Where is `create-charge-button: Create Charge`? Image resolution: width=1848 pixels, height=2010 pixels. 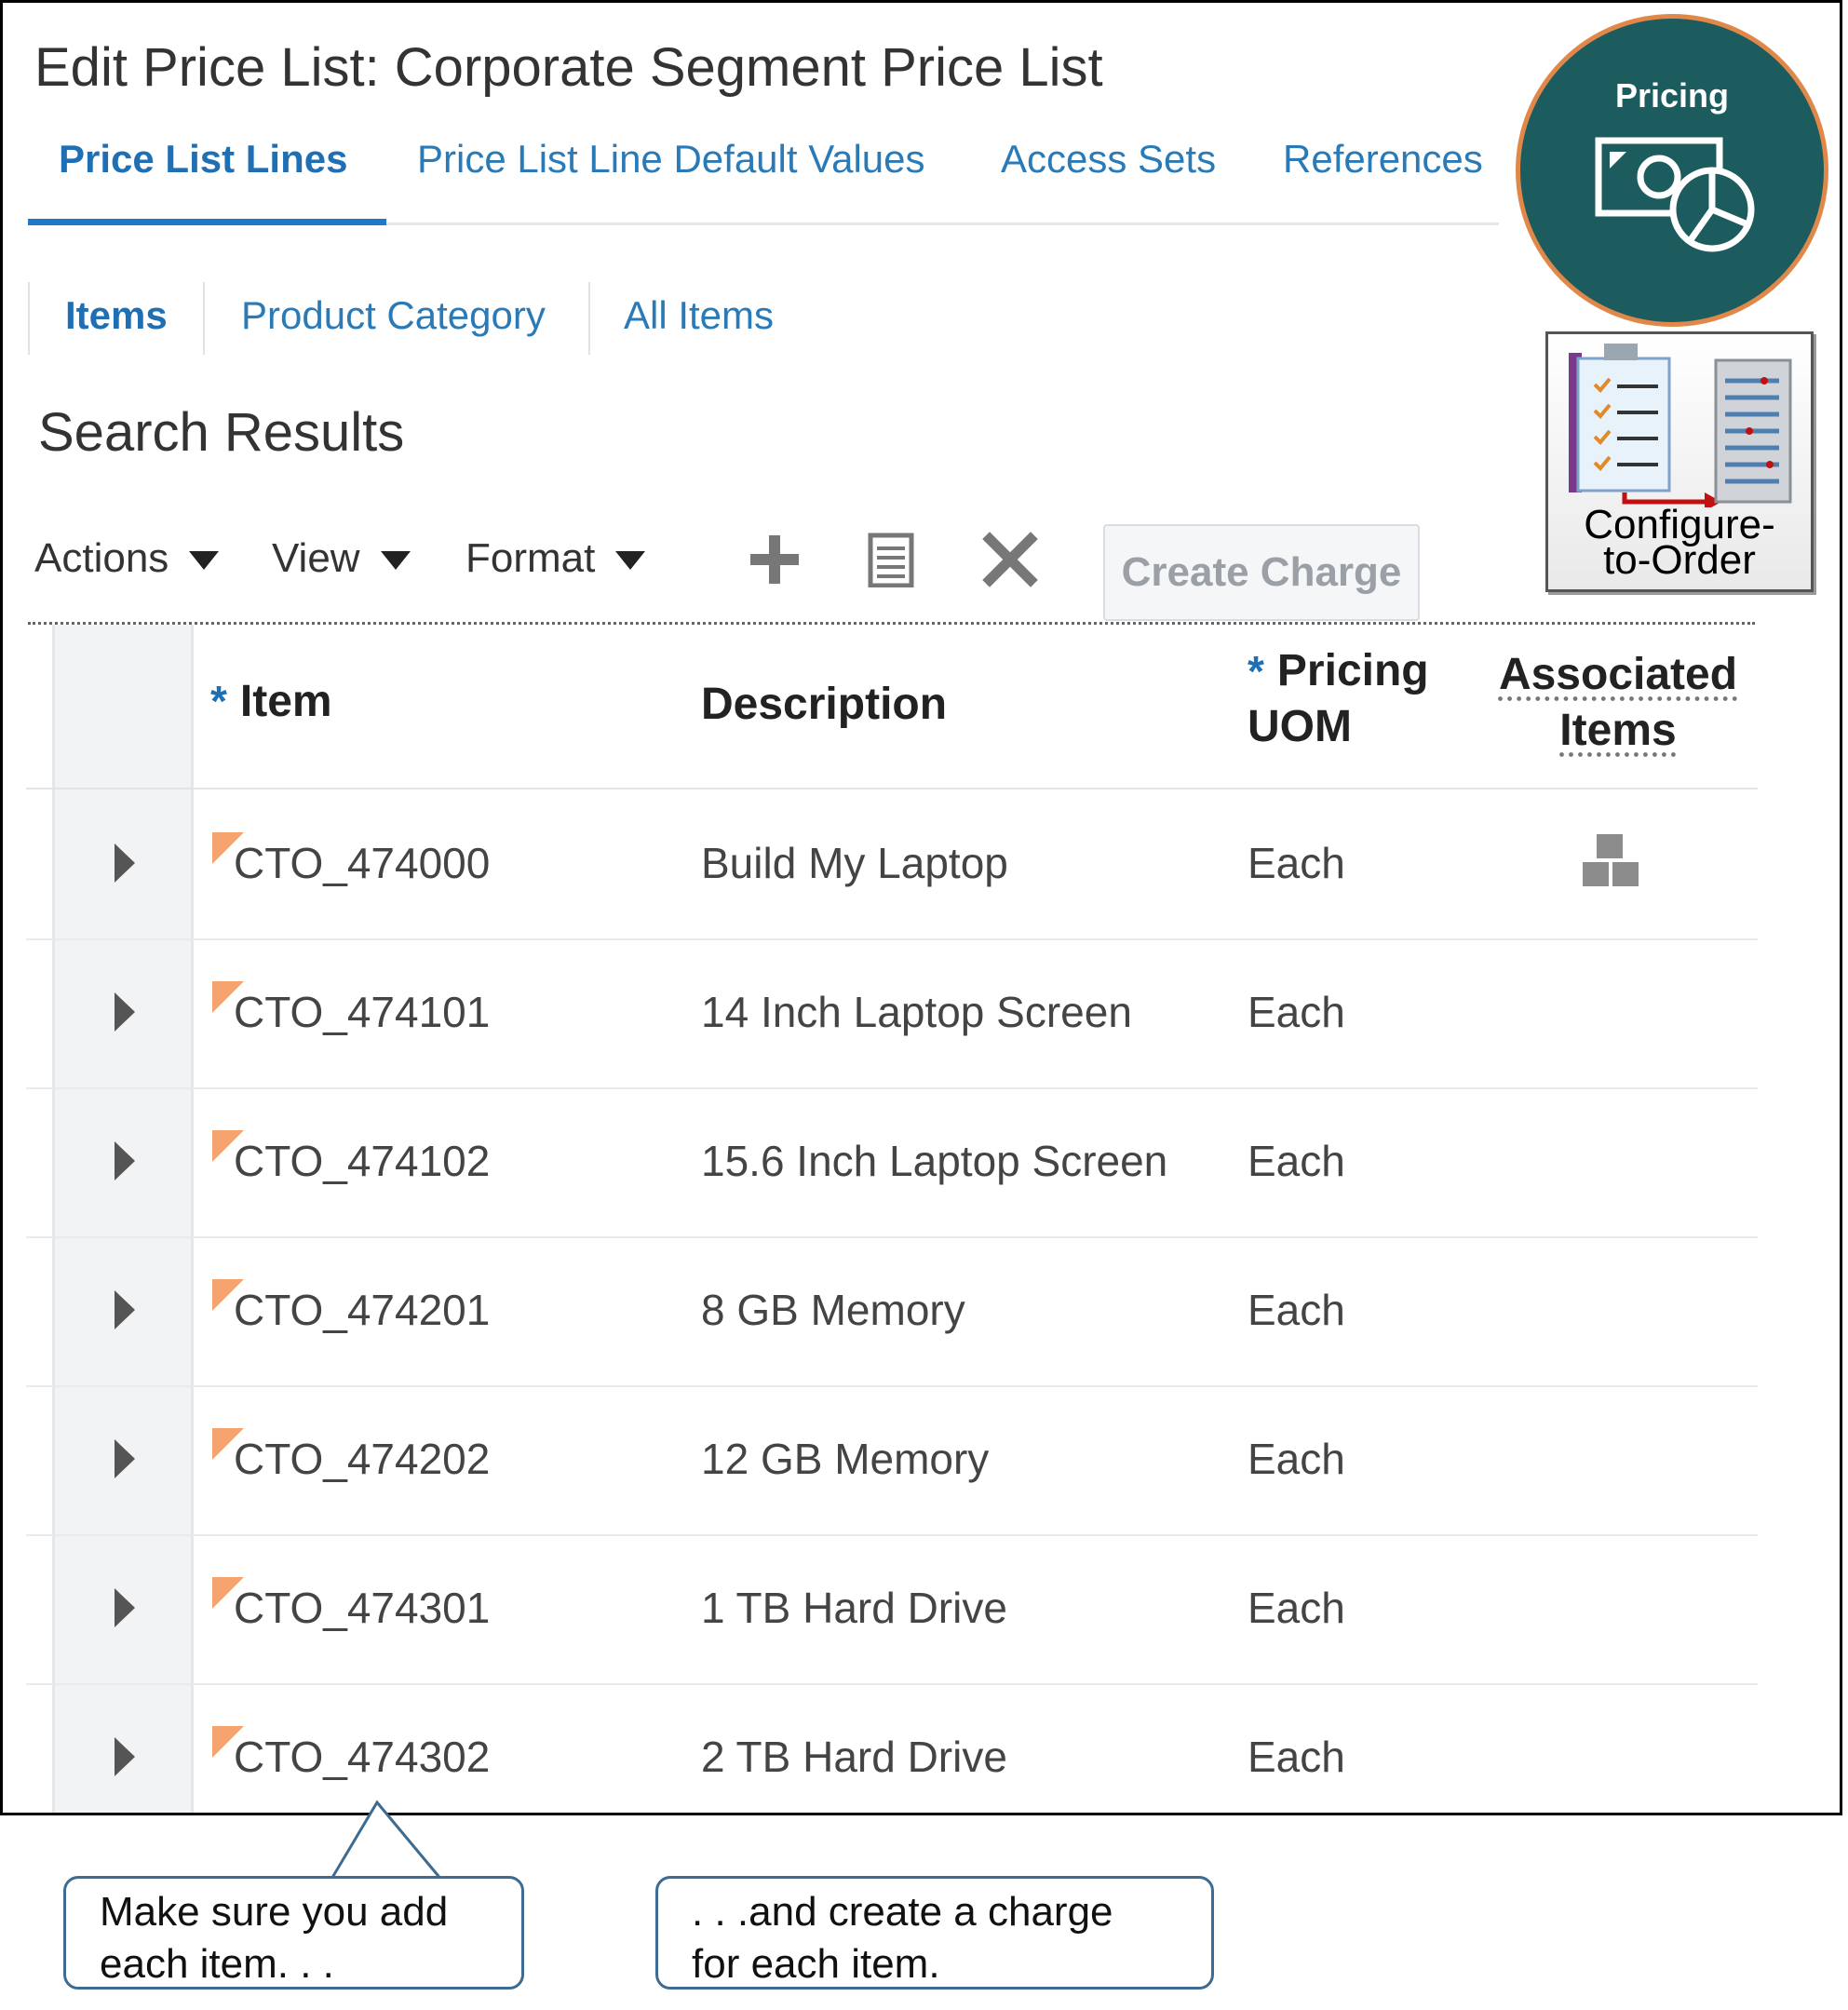 create-charge-button: Create Charge is located at coordinates (1261, 572).